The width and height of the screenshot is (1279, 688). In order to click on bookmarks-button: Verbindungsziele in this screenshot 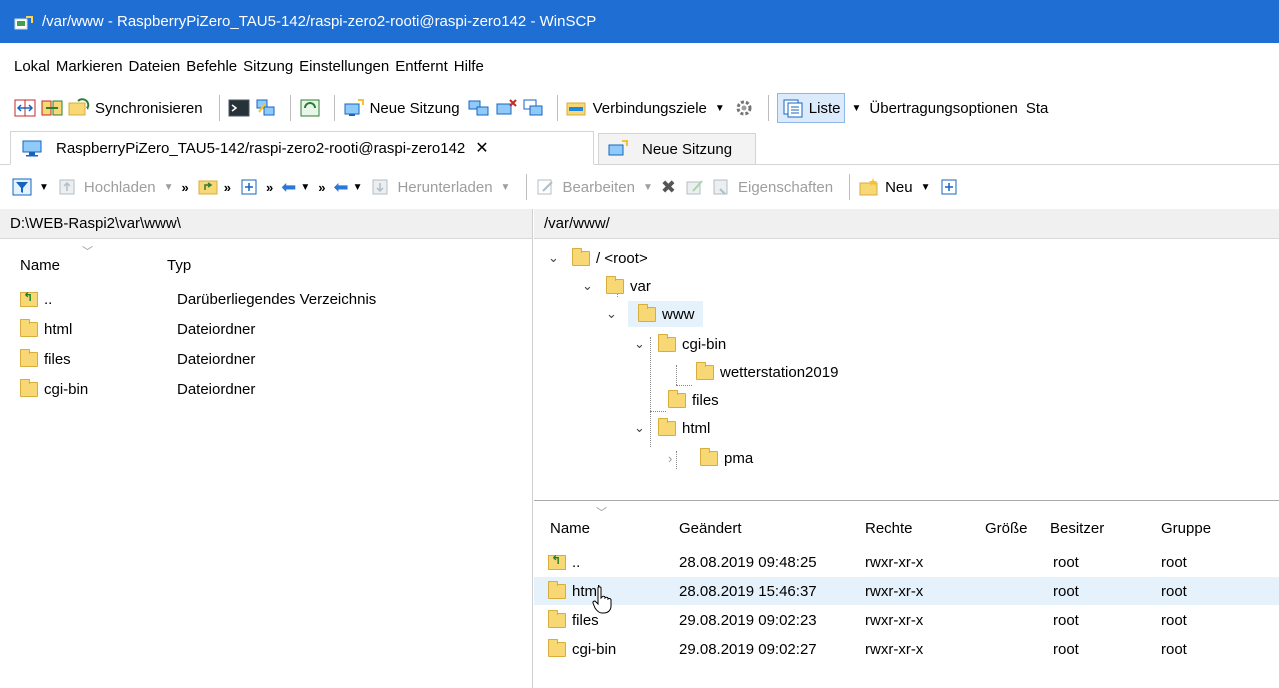, I will do `click(650, 108)`.